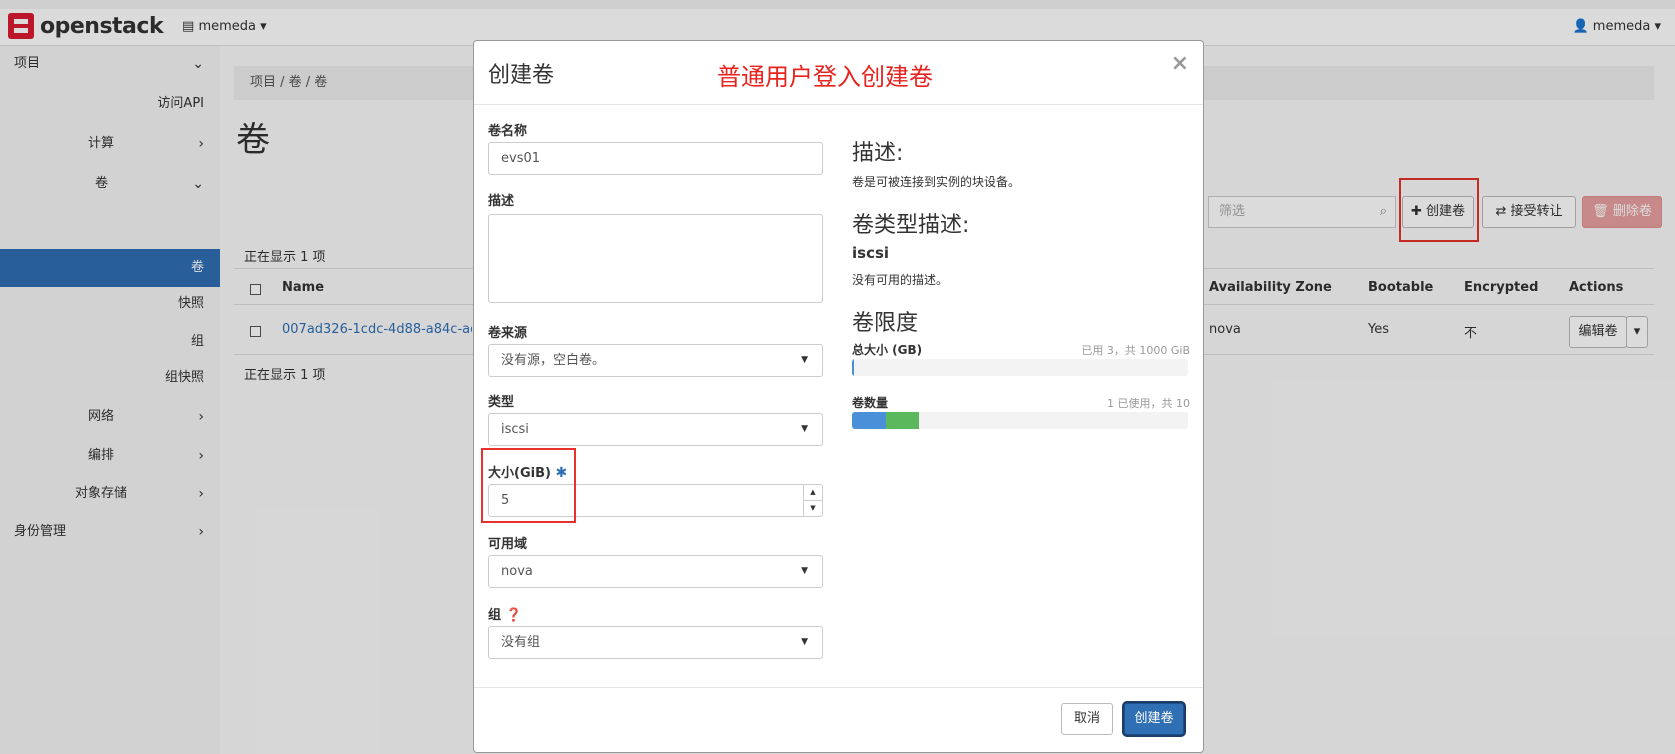 This screenshot has width=1675, height=754. Describe the element at coordinates (515, 429) in the screenshot. I see `select-value: iscsi` at that location.